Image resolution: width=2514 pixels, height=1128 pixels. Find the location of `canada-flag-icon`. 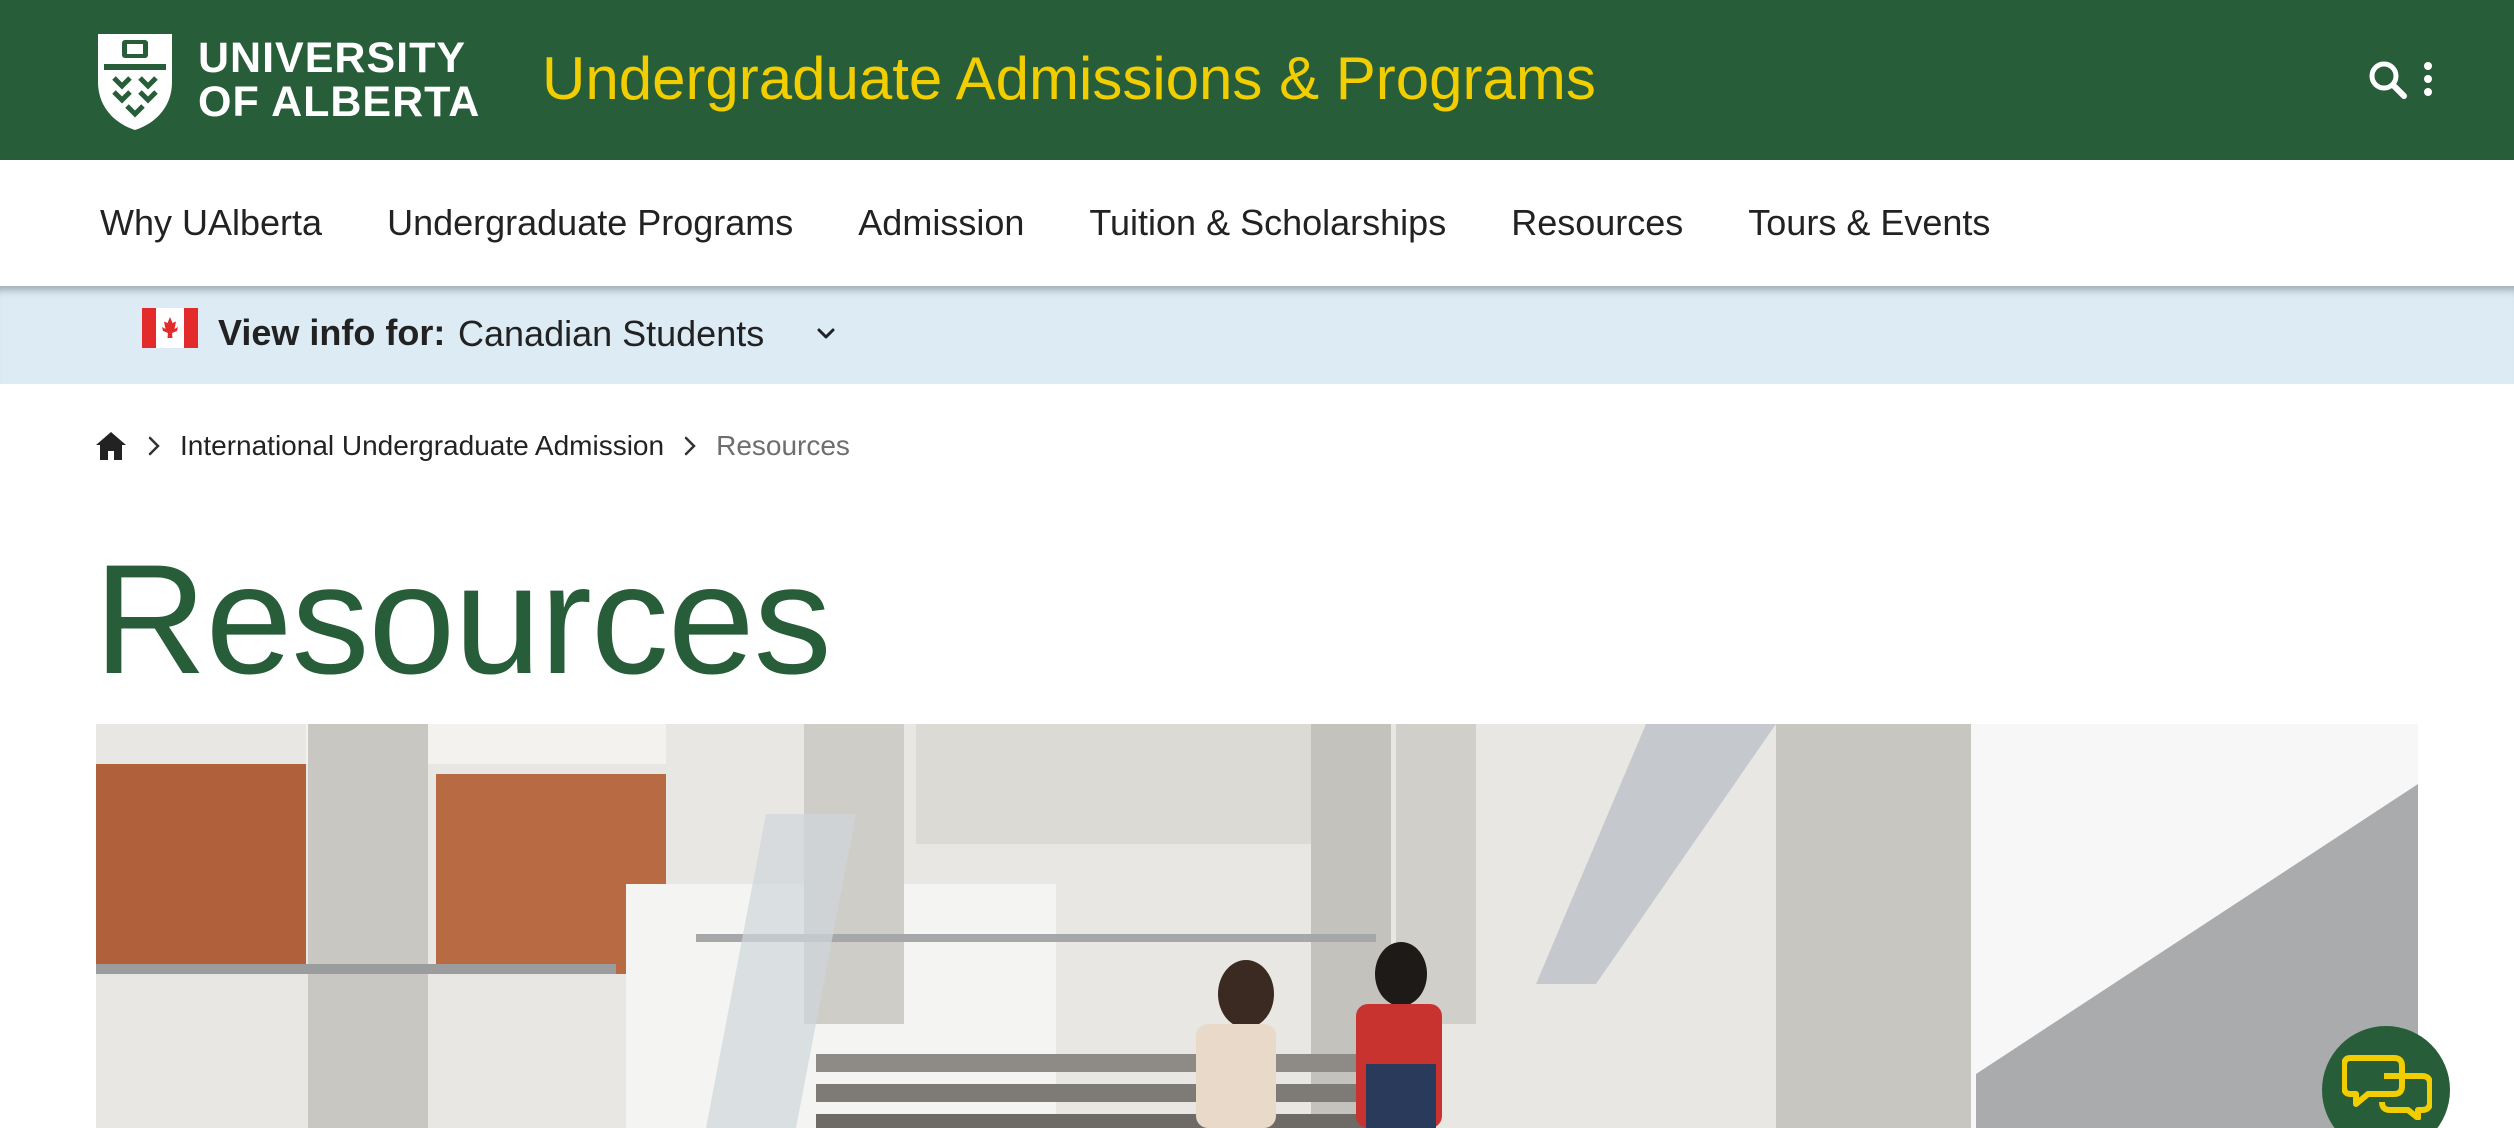

canada-flag-icon is located at coordinates (170, 328).